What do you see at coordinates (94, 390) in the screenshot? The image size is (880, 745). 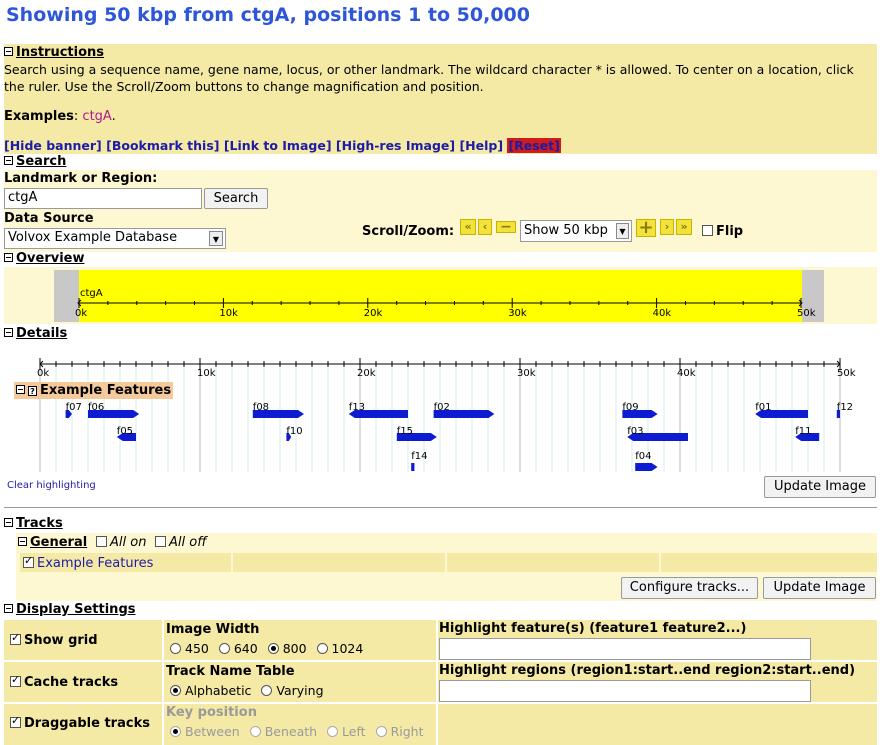 I see `track-label-example-features: ? Example Features` at bounding box center [94, 390].